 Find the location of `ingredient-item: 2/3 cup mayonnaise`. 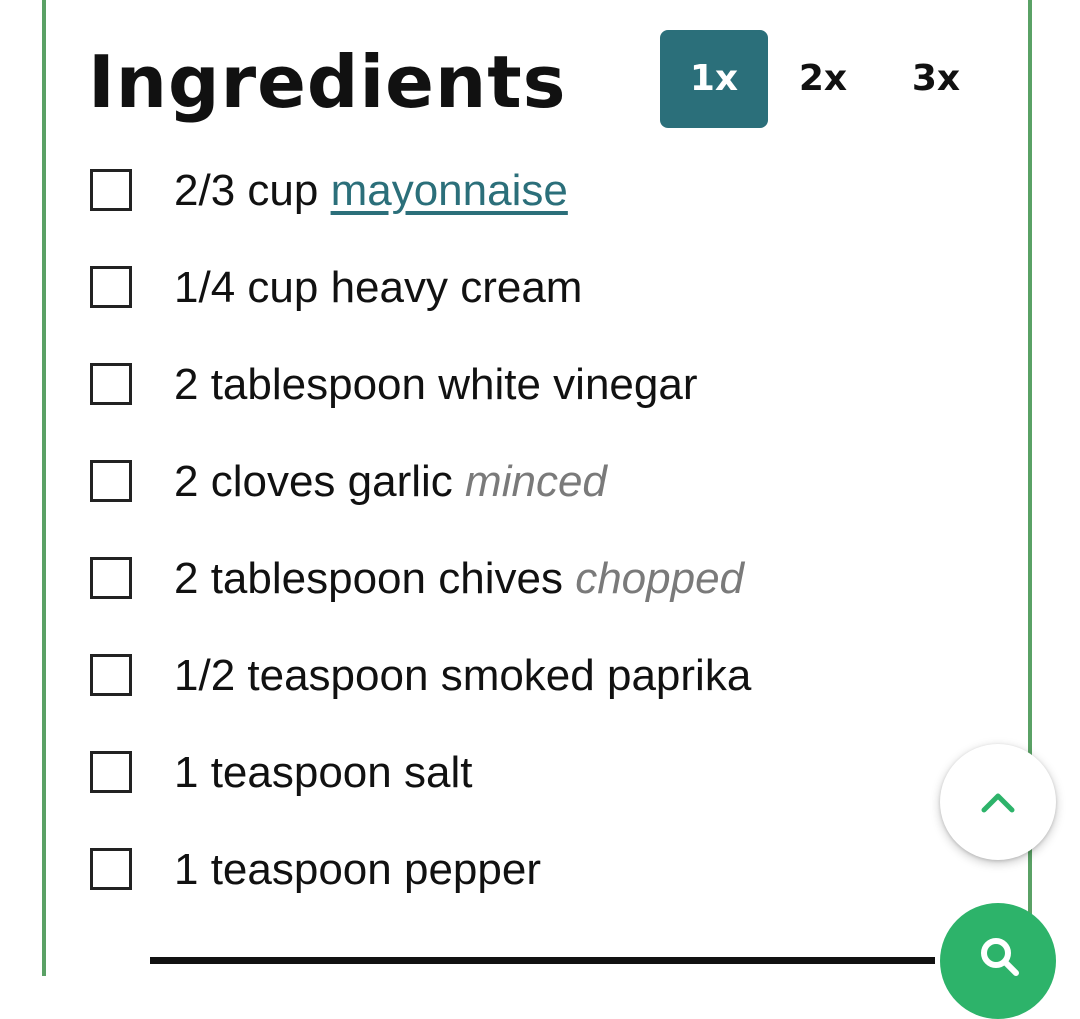

ingredient-item: 2/3 cup mayonnaise is located at coordinates (518, 193).